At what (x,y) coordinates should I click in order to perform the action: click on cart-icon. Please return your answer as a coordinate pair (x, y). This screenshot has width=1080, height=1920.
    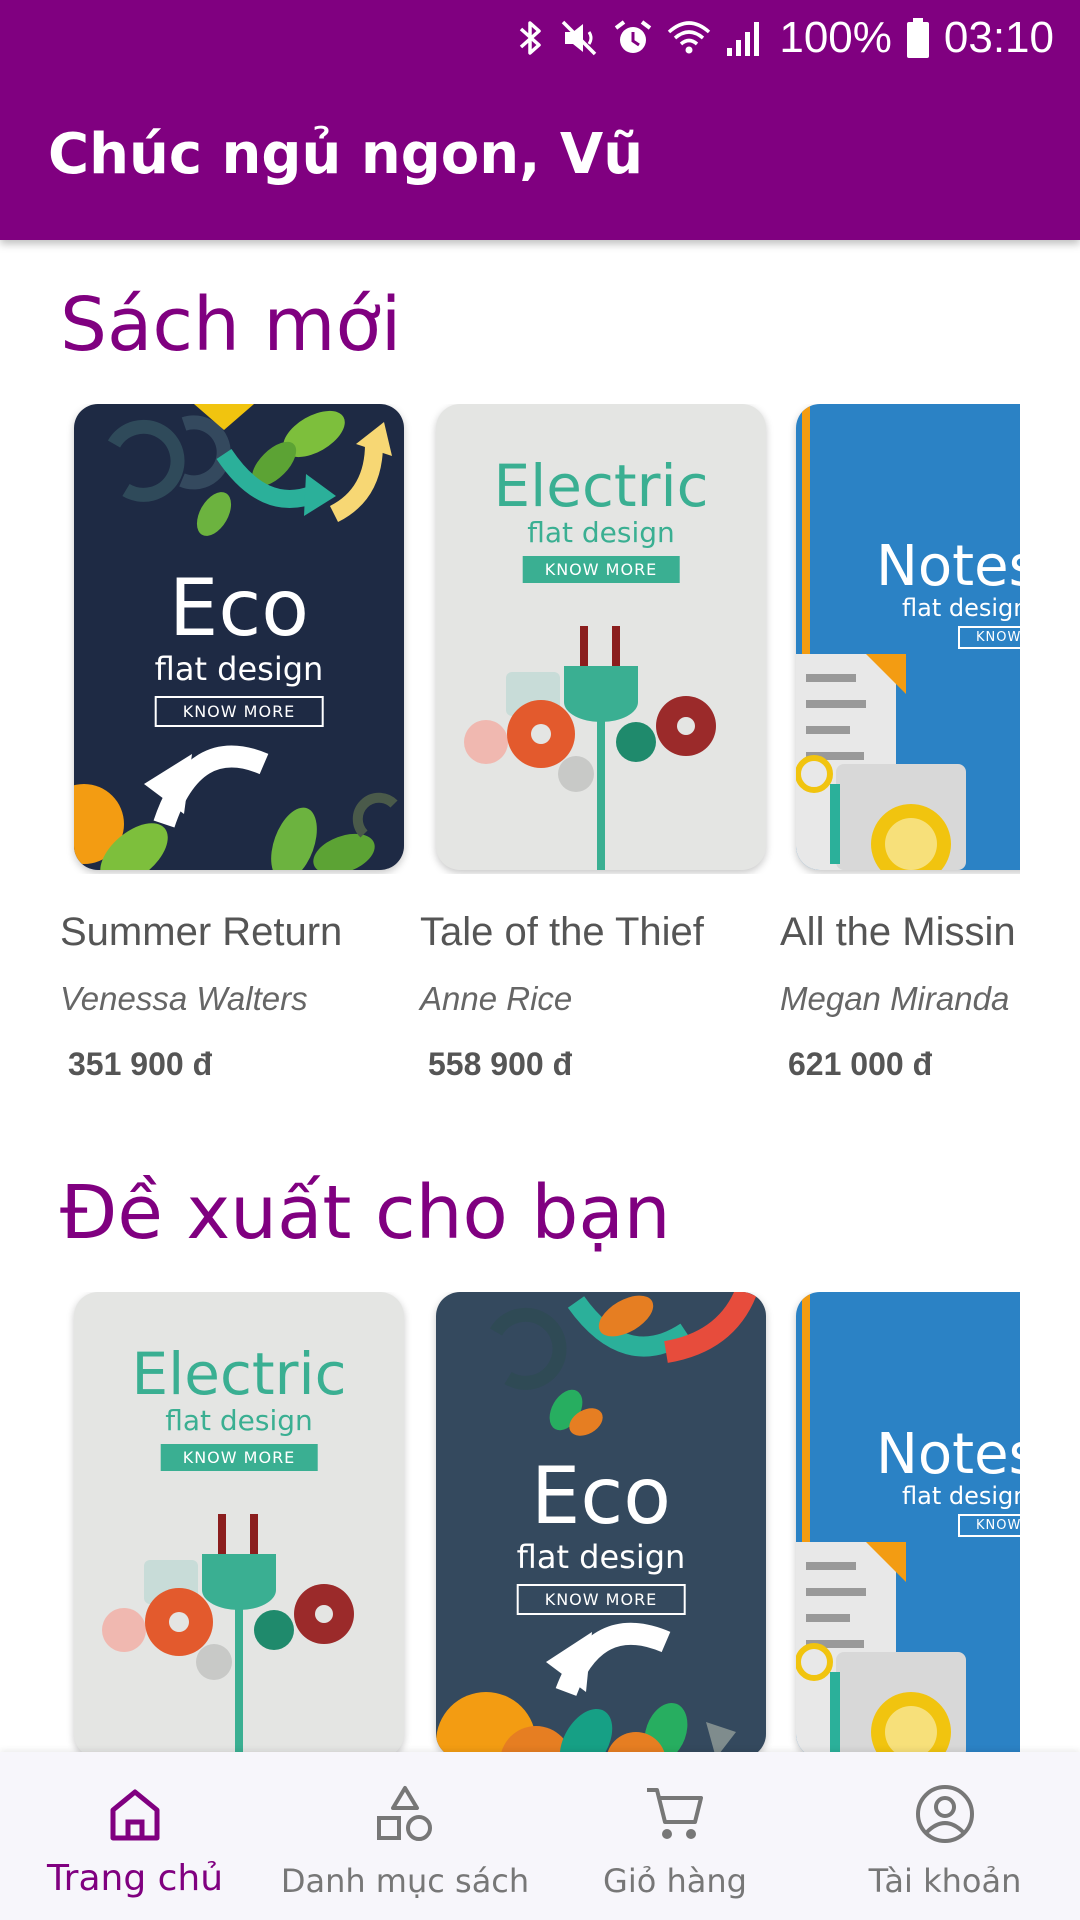
    Looking at the image, I should click on (675, 1813).